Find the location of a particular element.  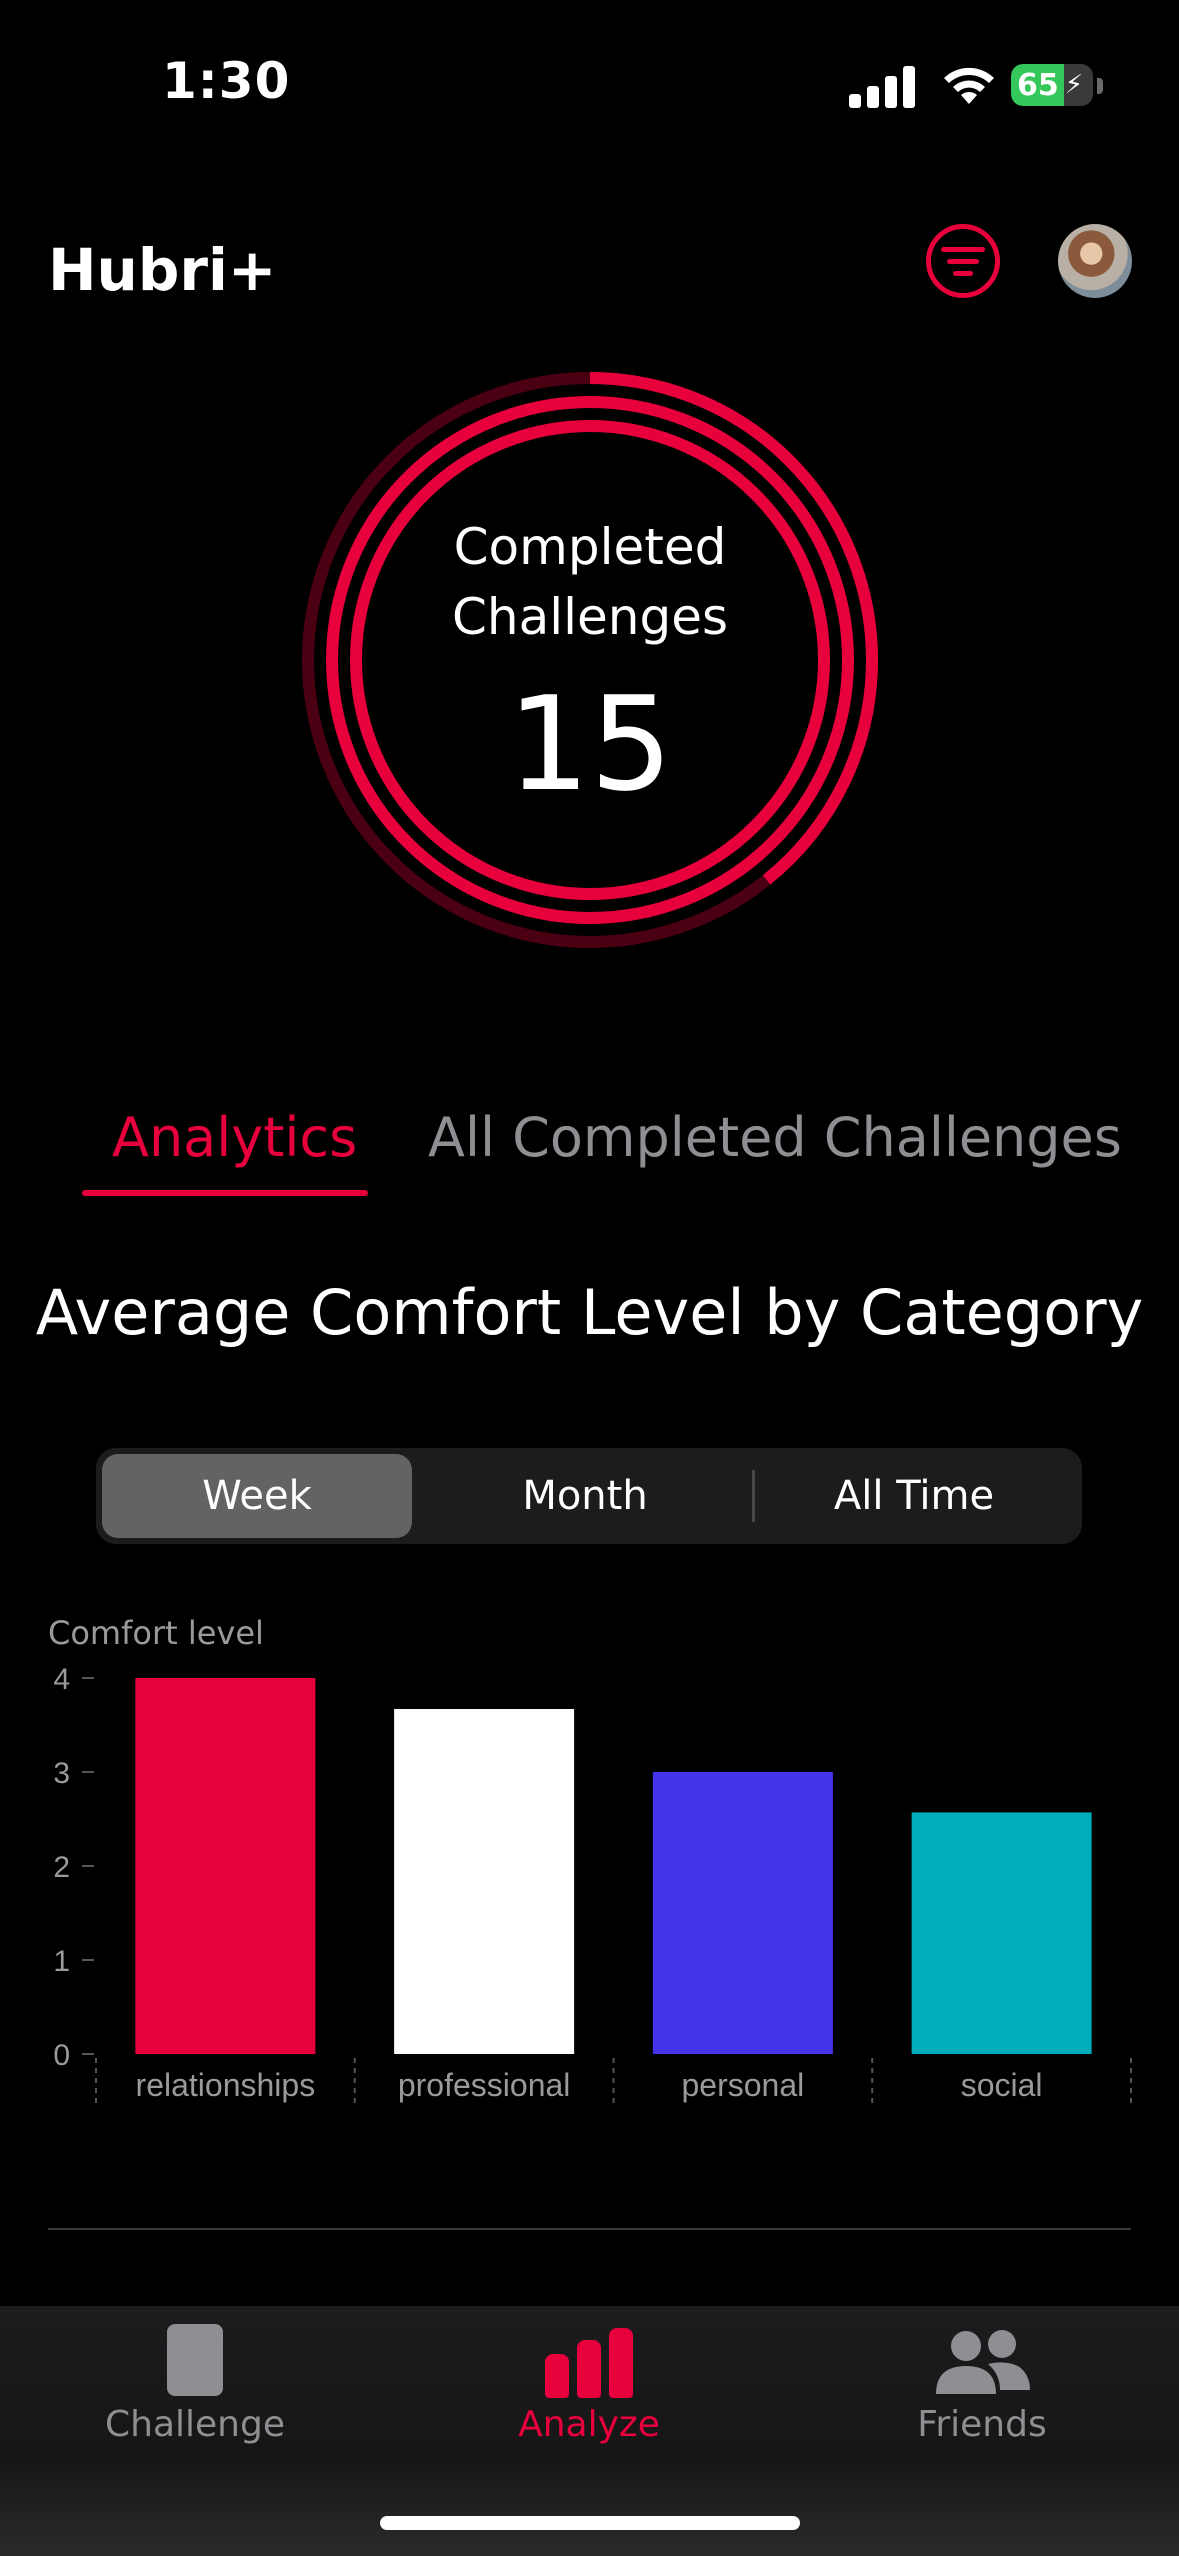

time-range-segmented-control: Week Month All Time is located at coordinates (589, 1496).